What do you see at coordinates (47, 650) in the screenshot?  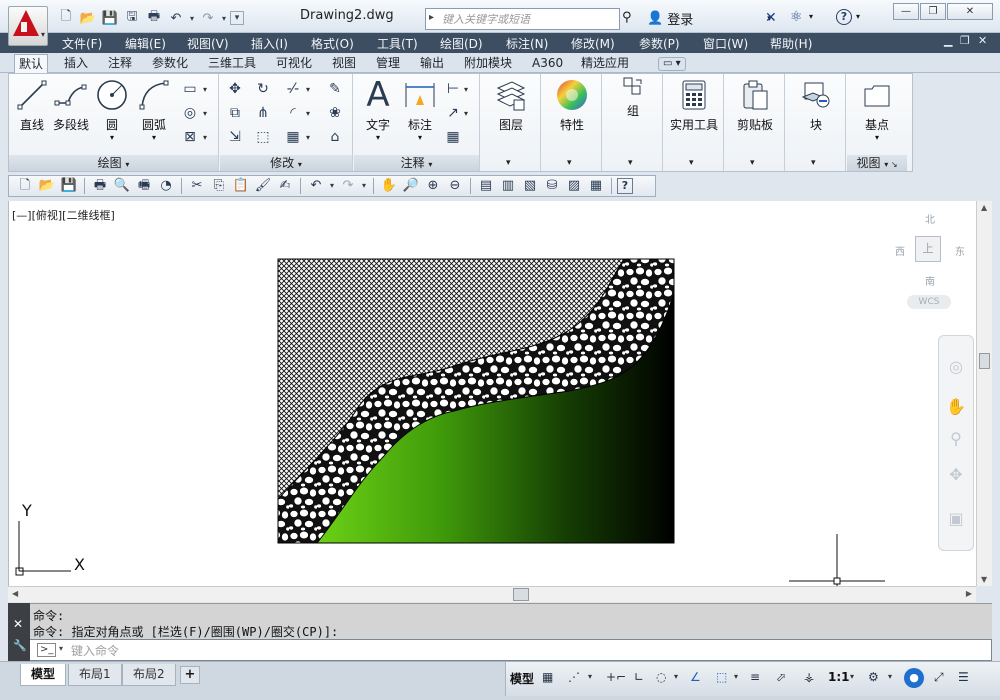 I see `command-prompt-icon: >_` at bounding box center [47, 650].